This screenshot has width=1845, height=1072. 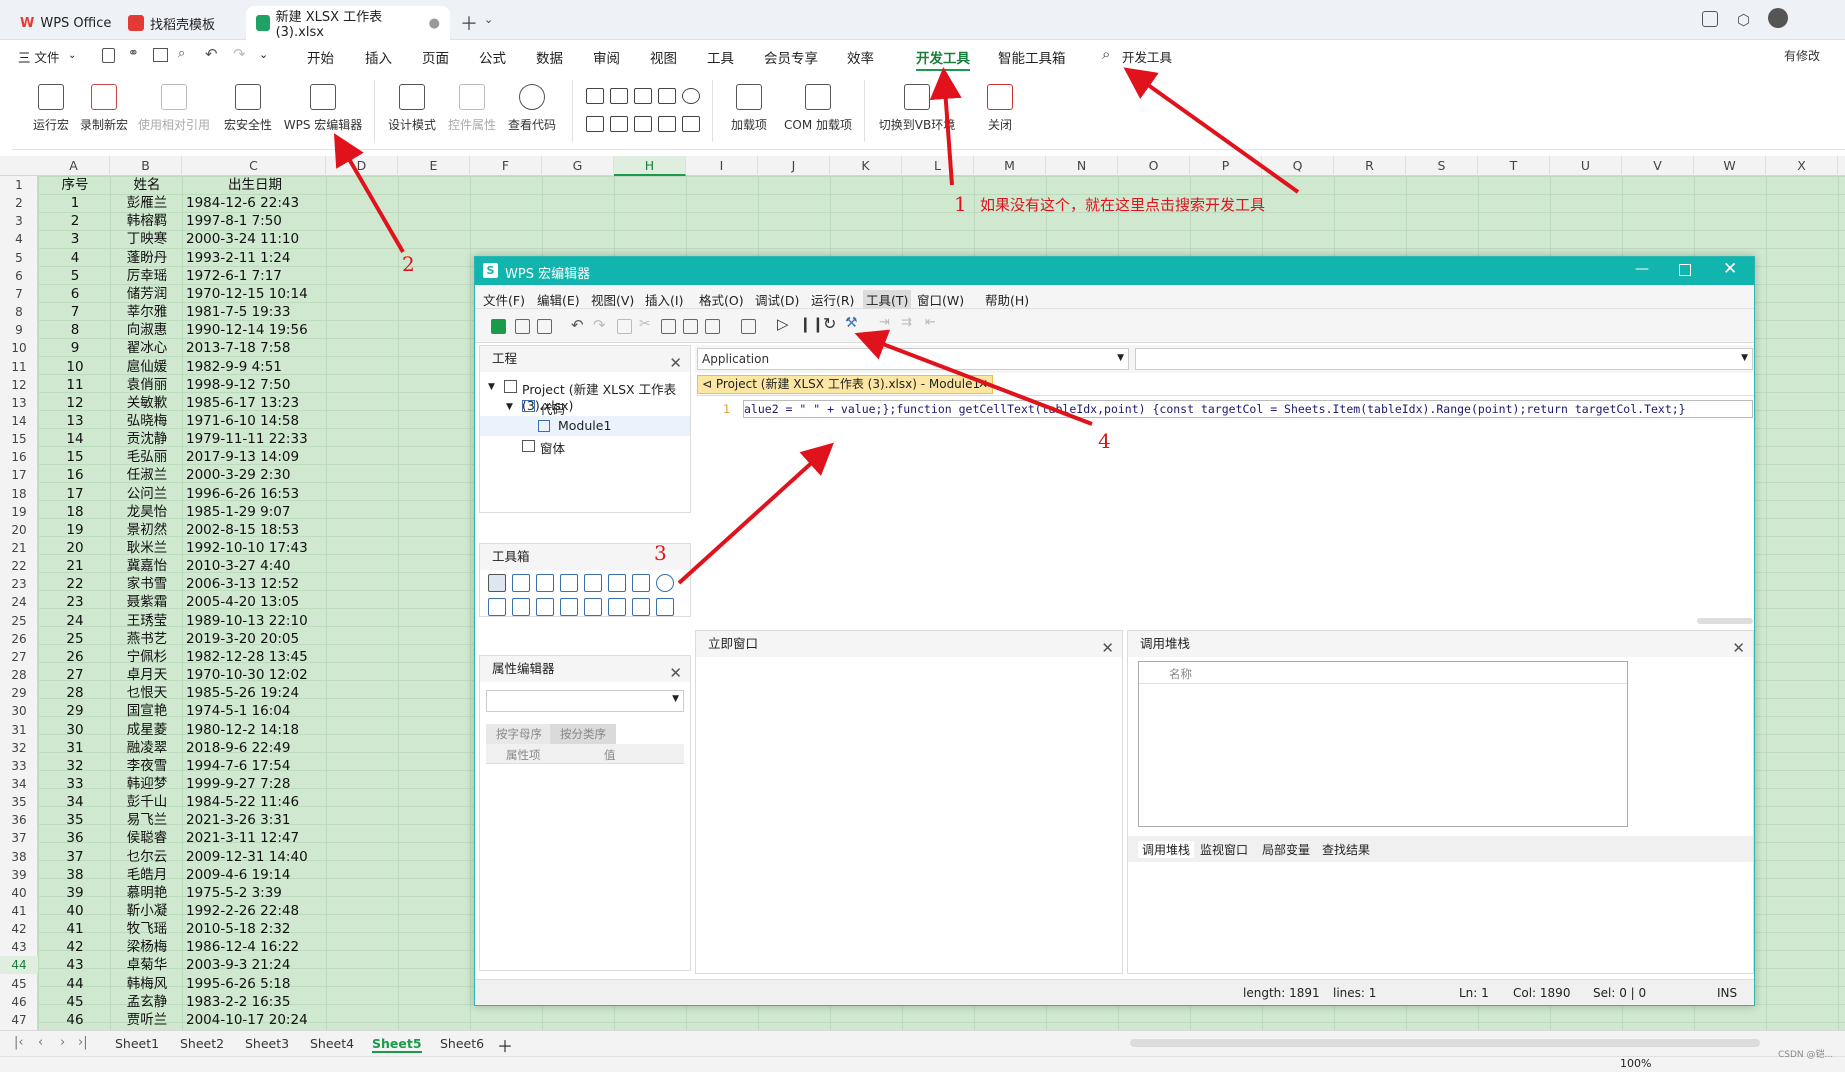 I want to click on cell: 1984-5-22 11:46, so click(x=255, y=802).